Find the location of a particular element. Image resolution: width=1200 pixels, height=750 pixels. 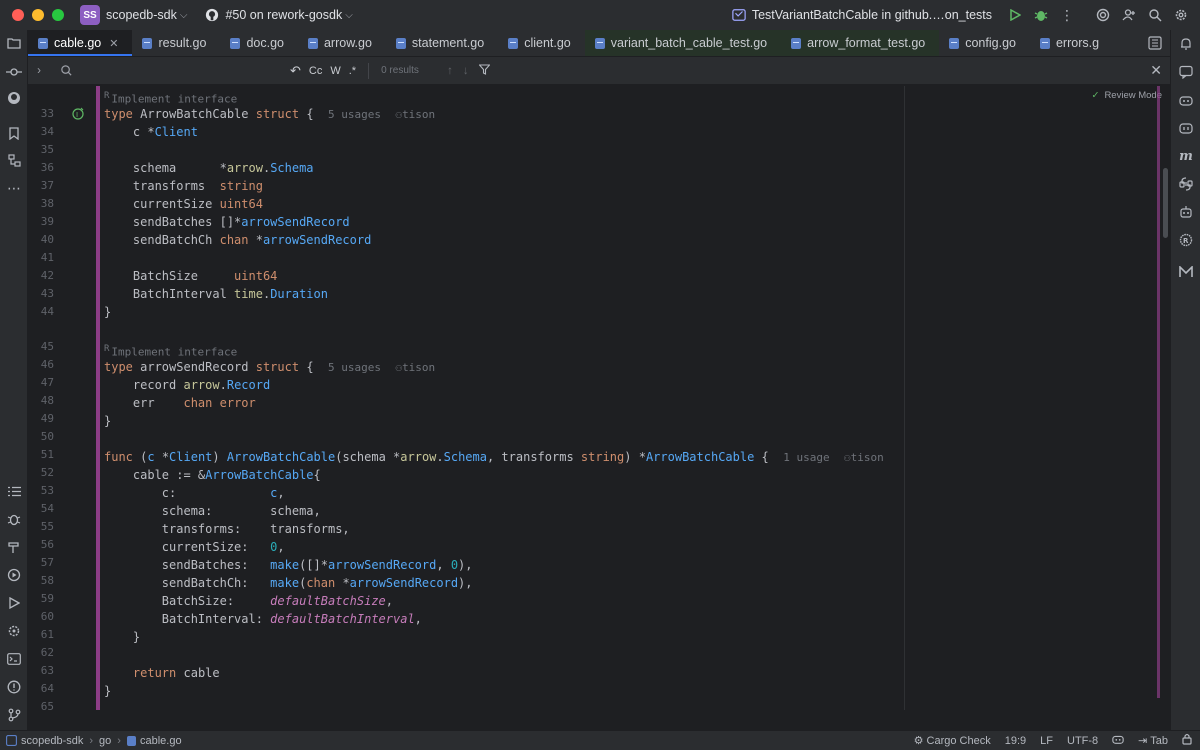

implementations-gutter-icon: I is located at coordinates (78, 113).